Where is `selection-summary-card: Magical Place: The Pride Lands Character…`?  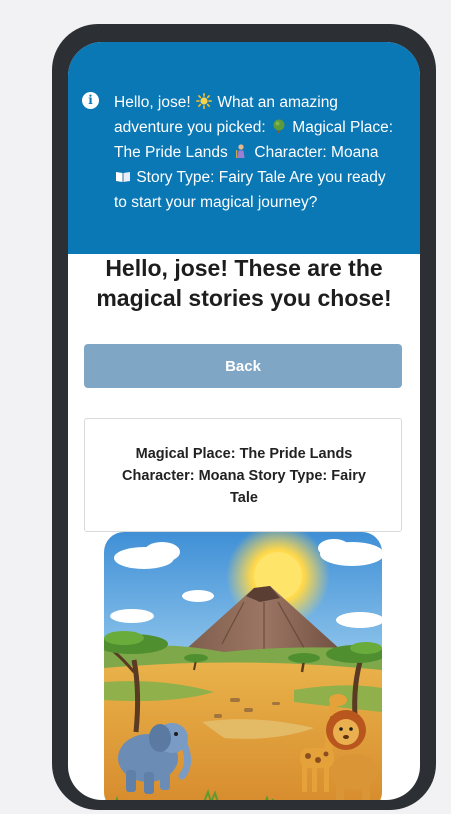 selection-summary-card: Magical Place: The Pride Lands Character… is located at coordinates (243, 475).